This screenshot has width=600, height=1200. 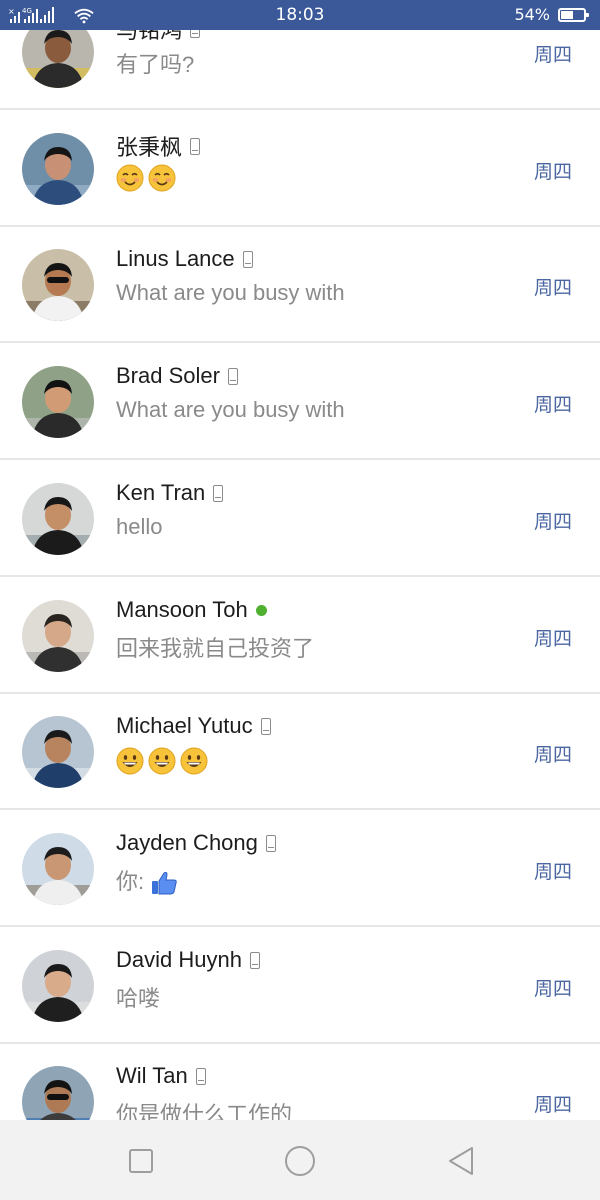 I want to click on conversation-row: Ken Tran hello 周四, so click(x=300, y=519).